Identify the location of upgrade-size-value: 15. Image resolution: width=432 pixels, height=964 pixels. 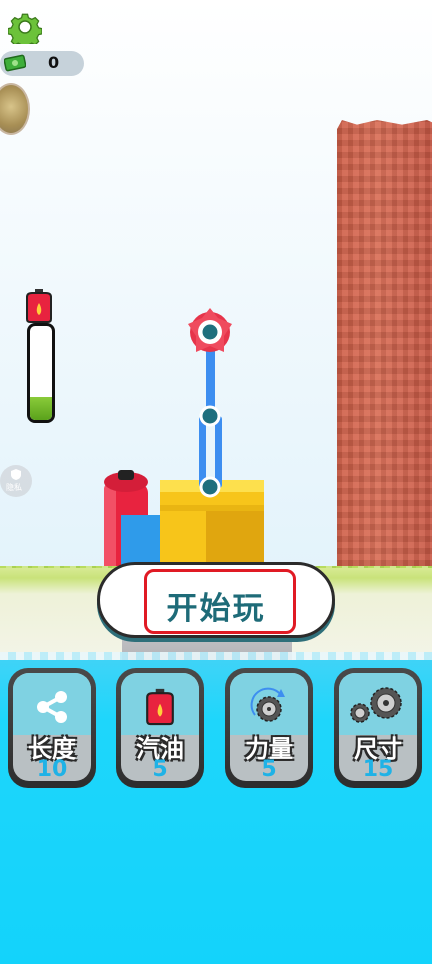
(378, 769).